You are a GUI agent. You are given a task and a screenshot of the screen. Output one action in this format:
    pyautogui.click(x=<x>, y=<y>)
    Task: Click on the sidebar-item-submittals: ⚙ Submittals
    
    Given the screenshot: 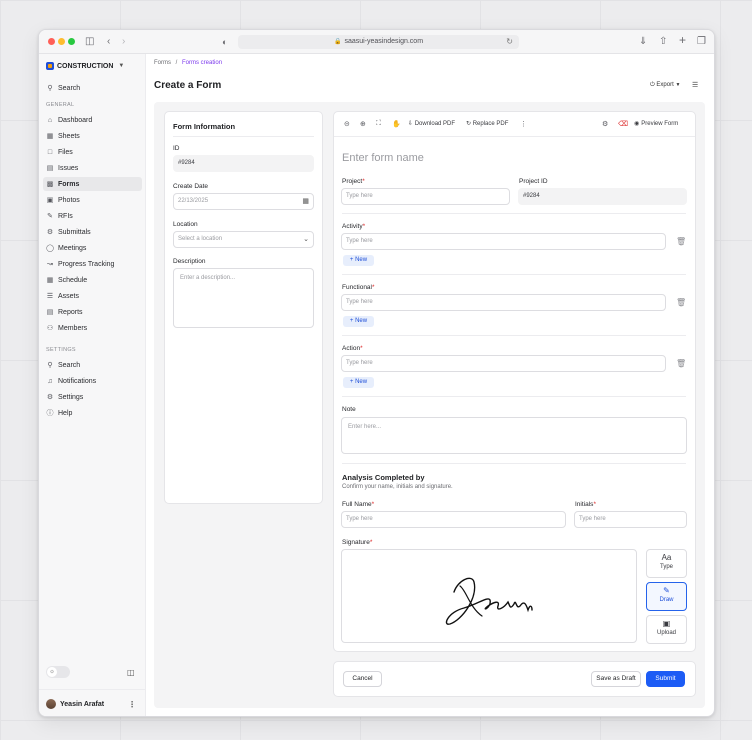 What is the action you would take?
    pyautogui.click(x=92, y=232)
    